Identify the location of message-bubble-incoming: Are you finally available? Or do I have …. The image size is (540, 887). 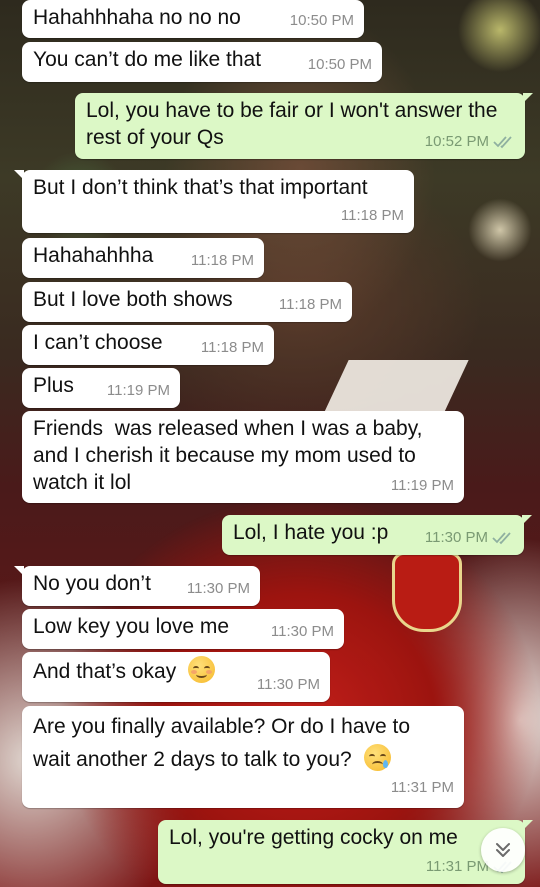
(243, 757).